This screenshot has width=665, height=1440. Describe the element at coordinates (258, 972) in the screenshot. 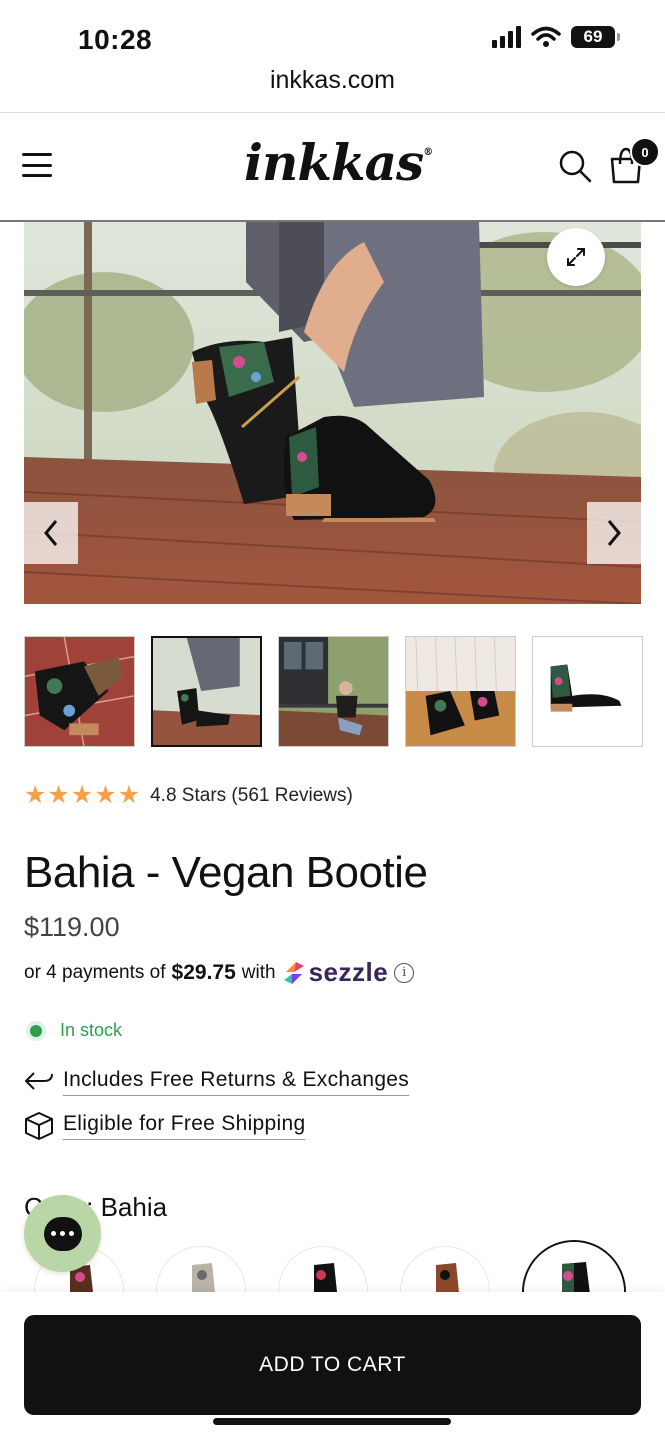

I see `sezzle-suffix: with` at that location.